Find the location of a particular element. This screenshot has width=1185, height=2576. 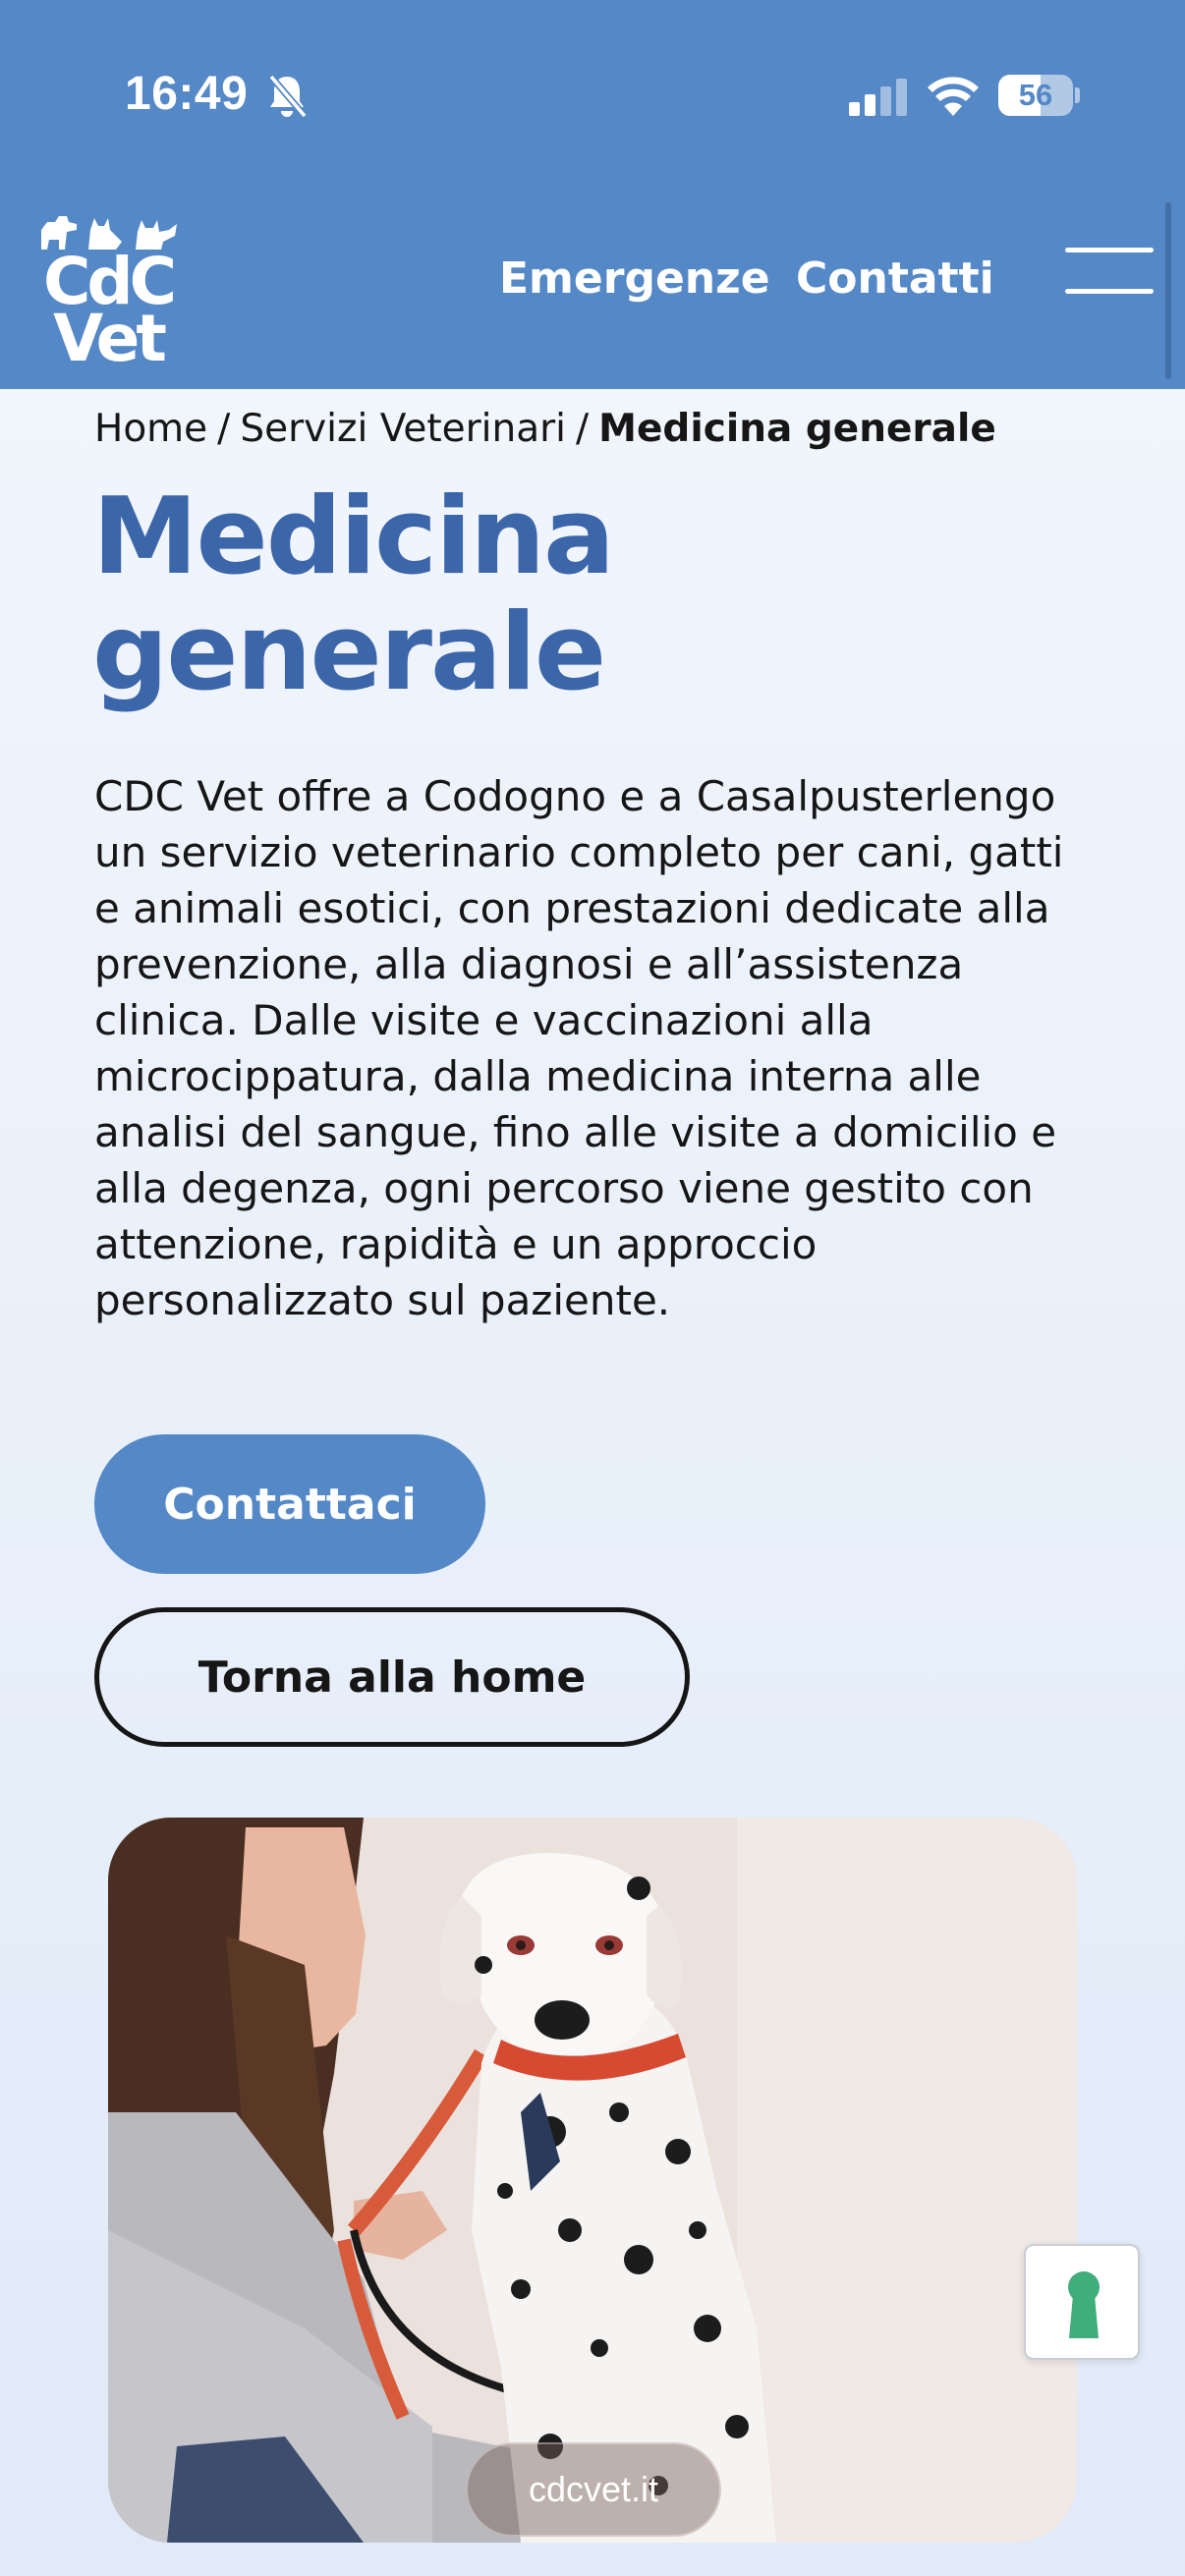

hamburger-icon is located at coordinates (1110, 271).